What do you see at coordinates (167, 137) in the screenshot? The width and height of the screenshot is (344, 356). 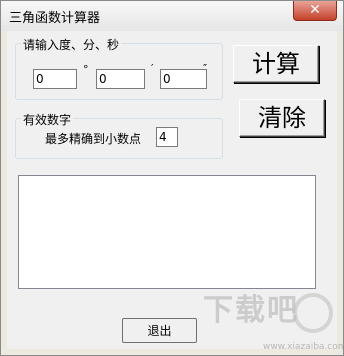 I see `precision-input` at bounding box center [167, 137].